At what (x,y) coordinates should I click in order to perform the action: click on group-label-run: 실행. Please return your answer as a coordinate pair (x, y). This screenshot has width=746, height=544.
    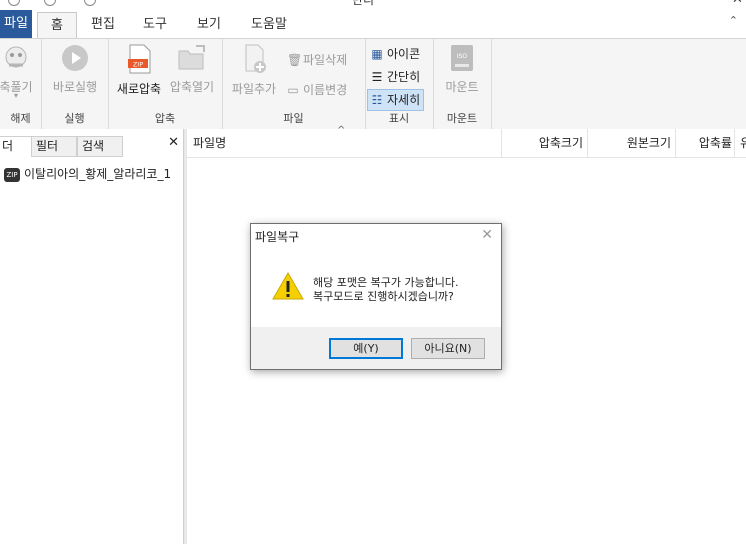
    Looking at the image, I should click on (74, 118).